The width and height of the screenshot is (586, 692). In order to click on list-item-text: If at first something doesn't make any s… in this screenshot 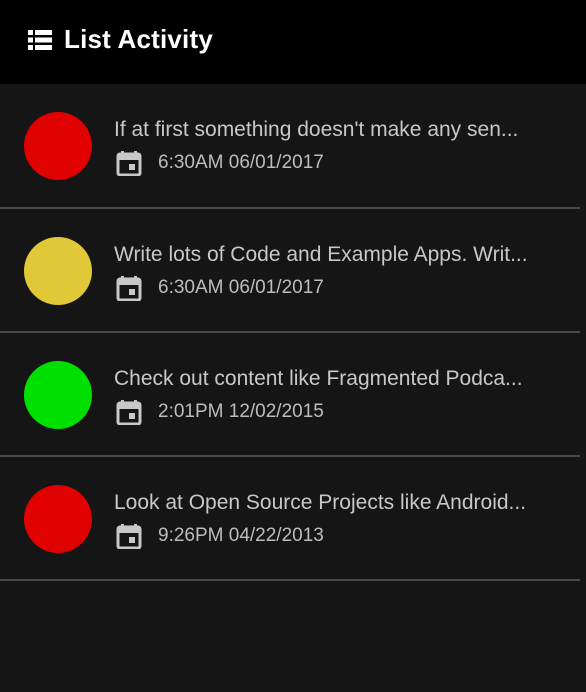, I will do `click(316, 129)`.